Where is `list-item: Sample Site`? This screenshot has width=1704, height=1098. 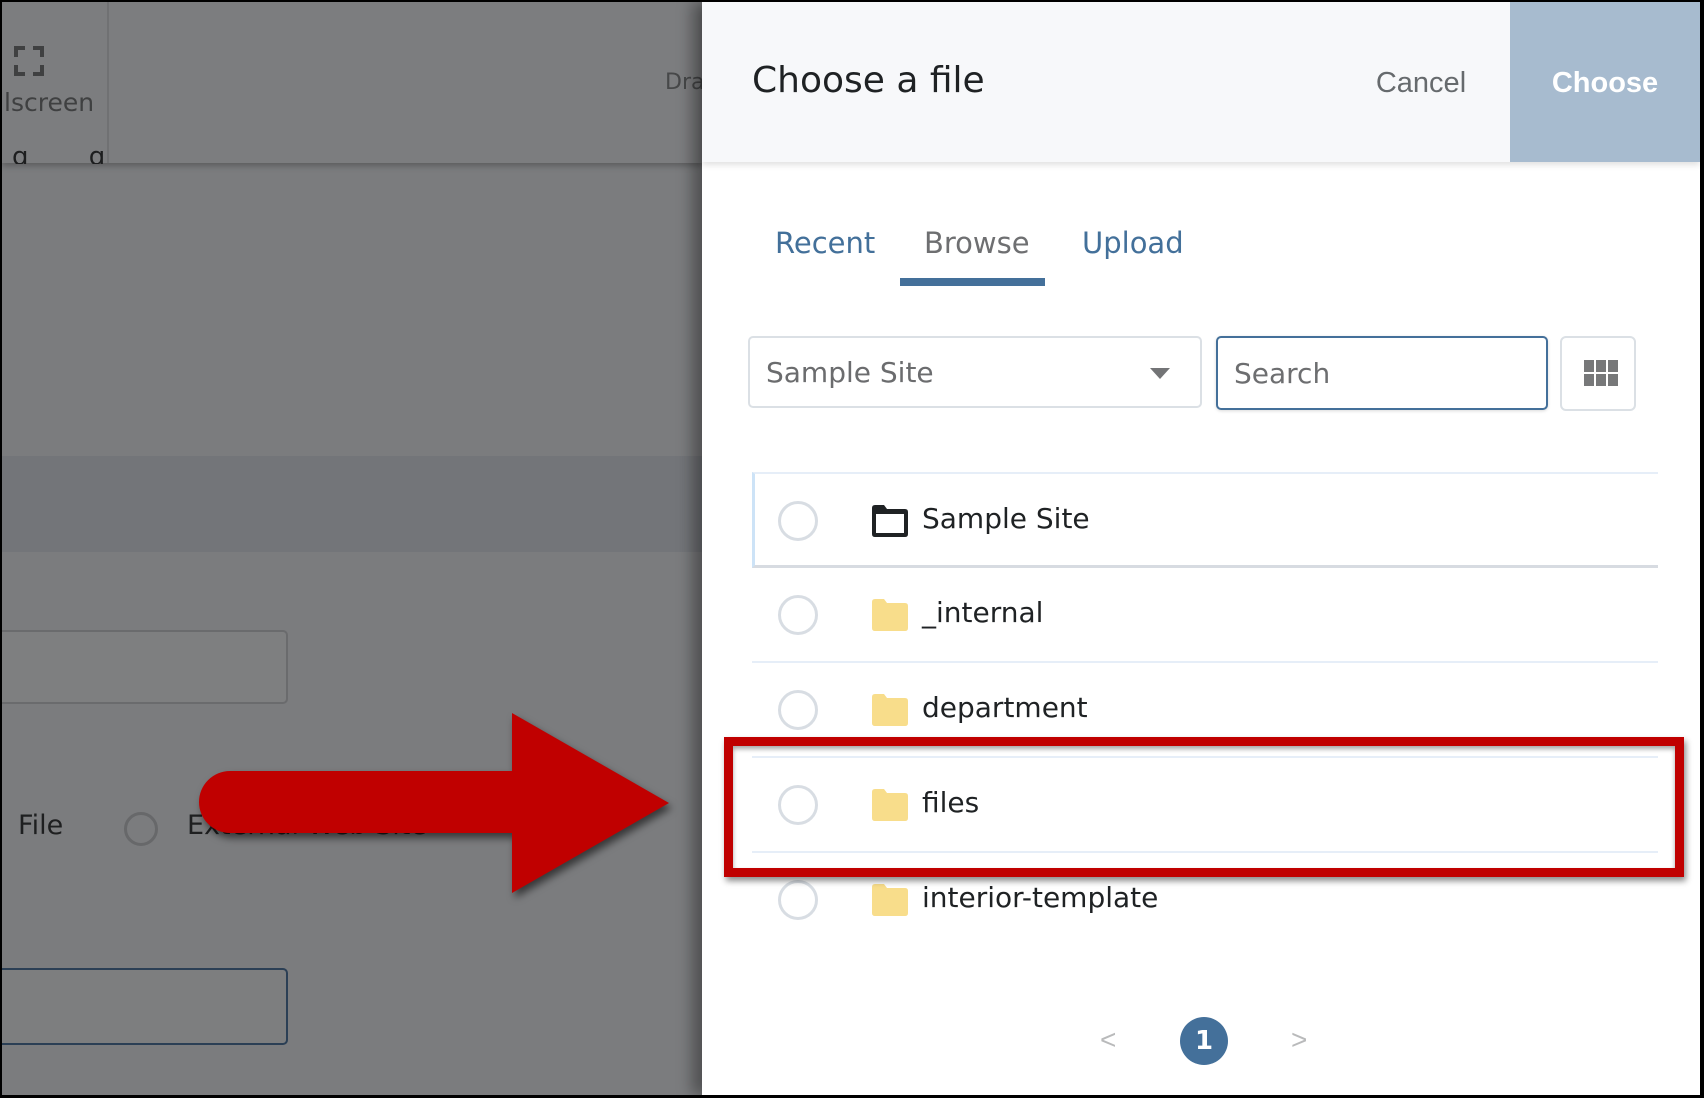
list-item: Sample Site is located at coordinates (1205, 520).